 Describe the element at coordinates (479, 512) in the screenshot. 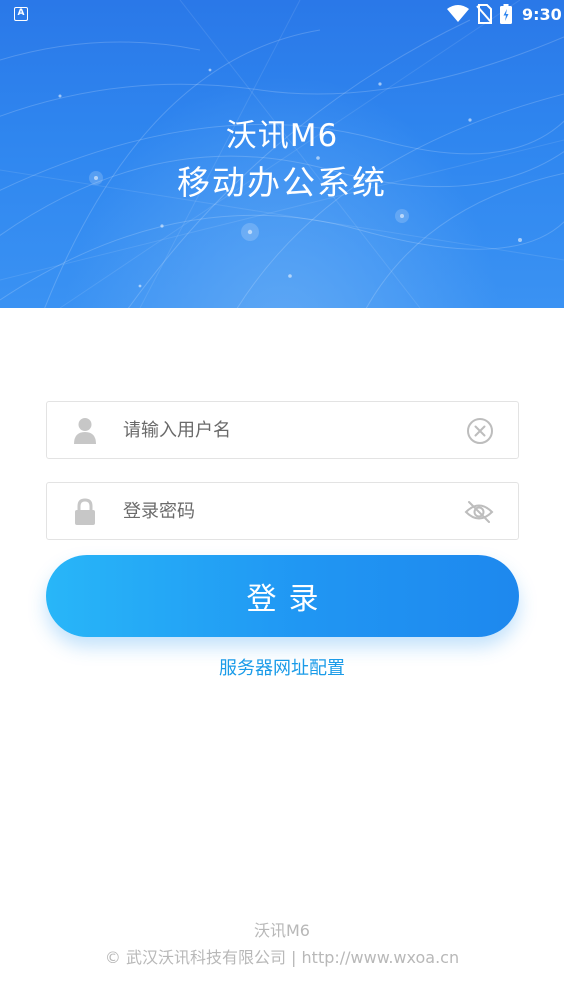

I see `eye-hidden-icon` at that location.